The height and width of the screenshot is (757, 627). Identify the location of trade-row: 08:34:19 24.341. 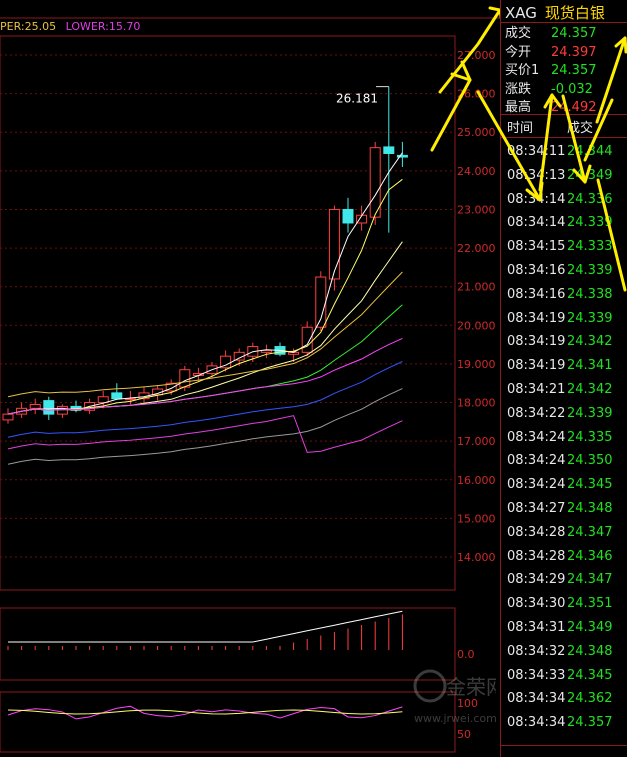
(560, 366).